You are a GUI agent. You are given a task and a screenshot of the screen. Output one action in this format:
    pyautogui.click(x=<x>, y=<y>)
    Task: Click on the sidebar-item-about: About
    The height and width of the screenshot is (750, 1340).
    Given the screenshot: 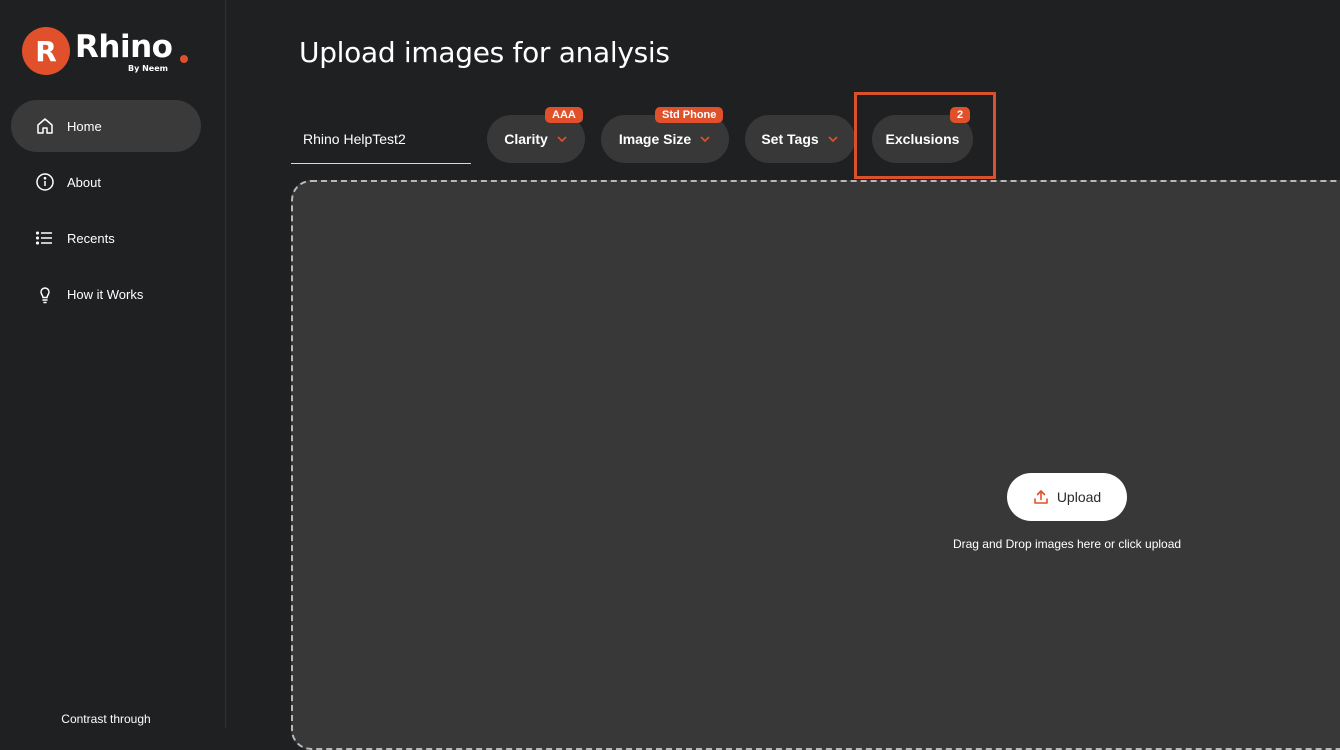 What is the action you would take?
    pyautogui.click(x=106, y=182)
    